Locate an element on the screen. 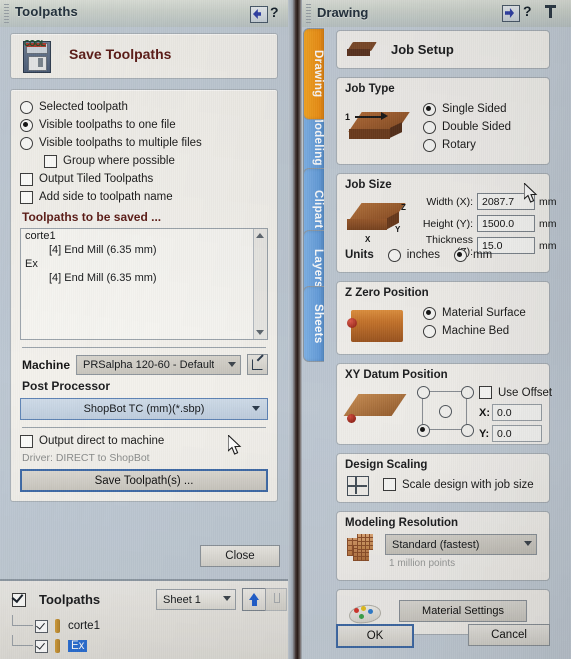 The width and height of the screenshot is (571, 659). list-item: Ex is located at coordinates (144, 264).